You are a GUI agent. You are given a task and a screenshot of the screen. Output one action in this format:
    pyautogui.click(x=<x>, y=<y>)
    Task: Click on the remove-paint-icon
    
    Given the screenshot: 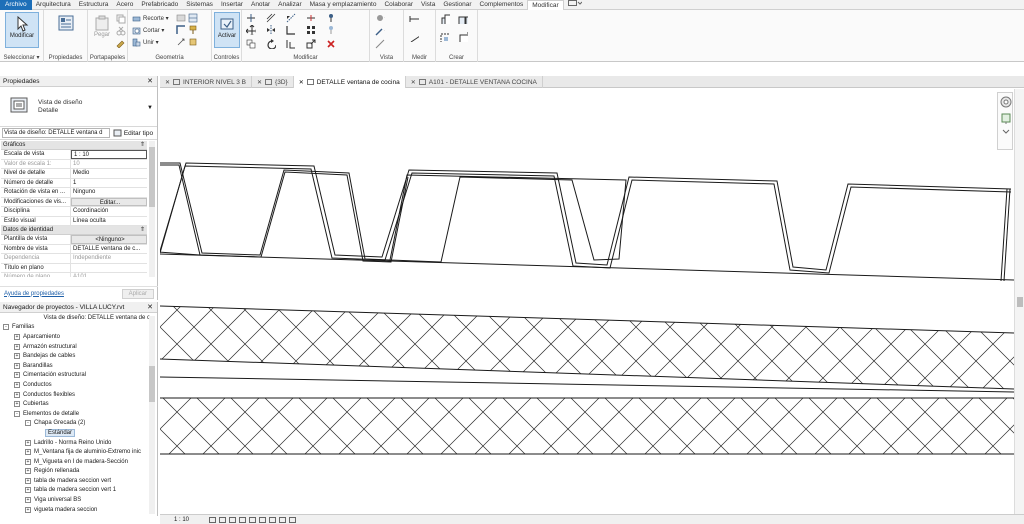 What is the action you would take?
    pyautogui.click(x=193, y=42)
    